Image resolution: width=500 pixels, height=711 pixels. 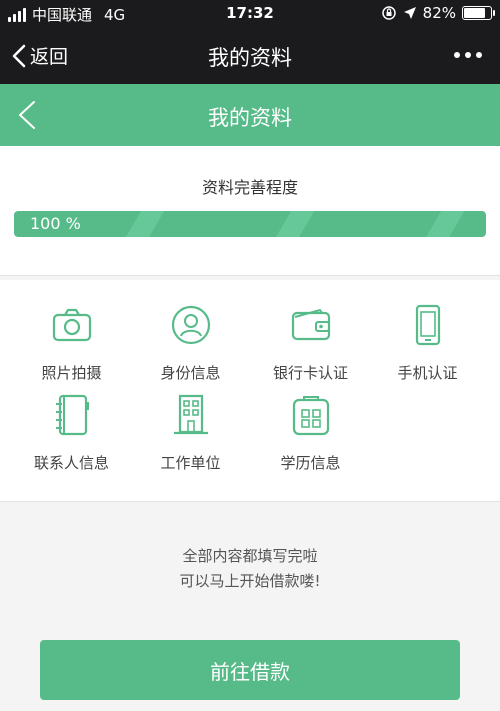 What do you see at coordinates (310, 463) in the screenshot?
I see `item-label: 学历信息` at bounding box center [310, 463].